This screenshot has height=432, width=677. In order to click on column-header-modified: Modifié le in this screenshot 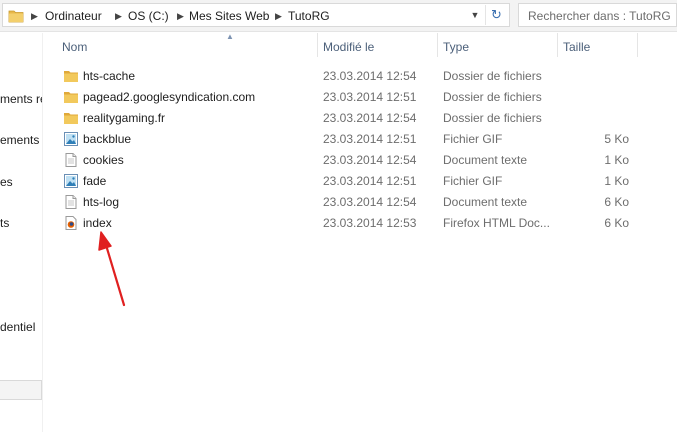, I will do `click(348, 47)`.